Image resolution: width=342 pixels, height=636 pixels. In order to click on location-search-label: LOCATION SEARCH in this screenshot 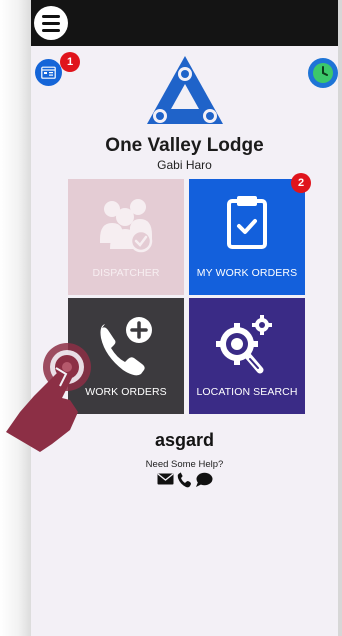, I will do `click(247, 392)`.